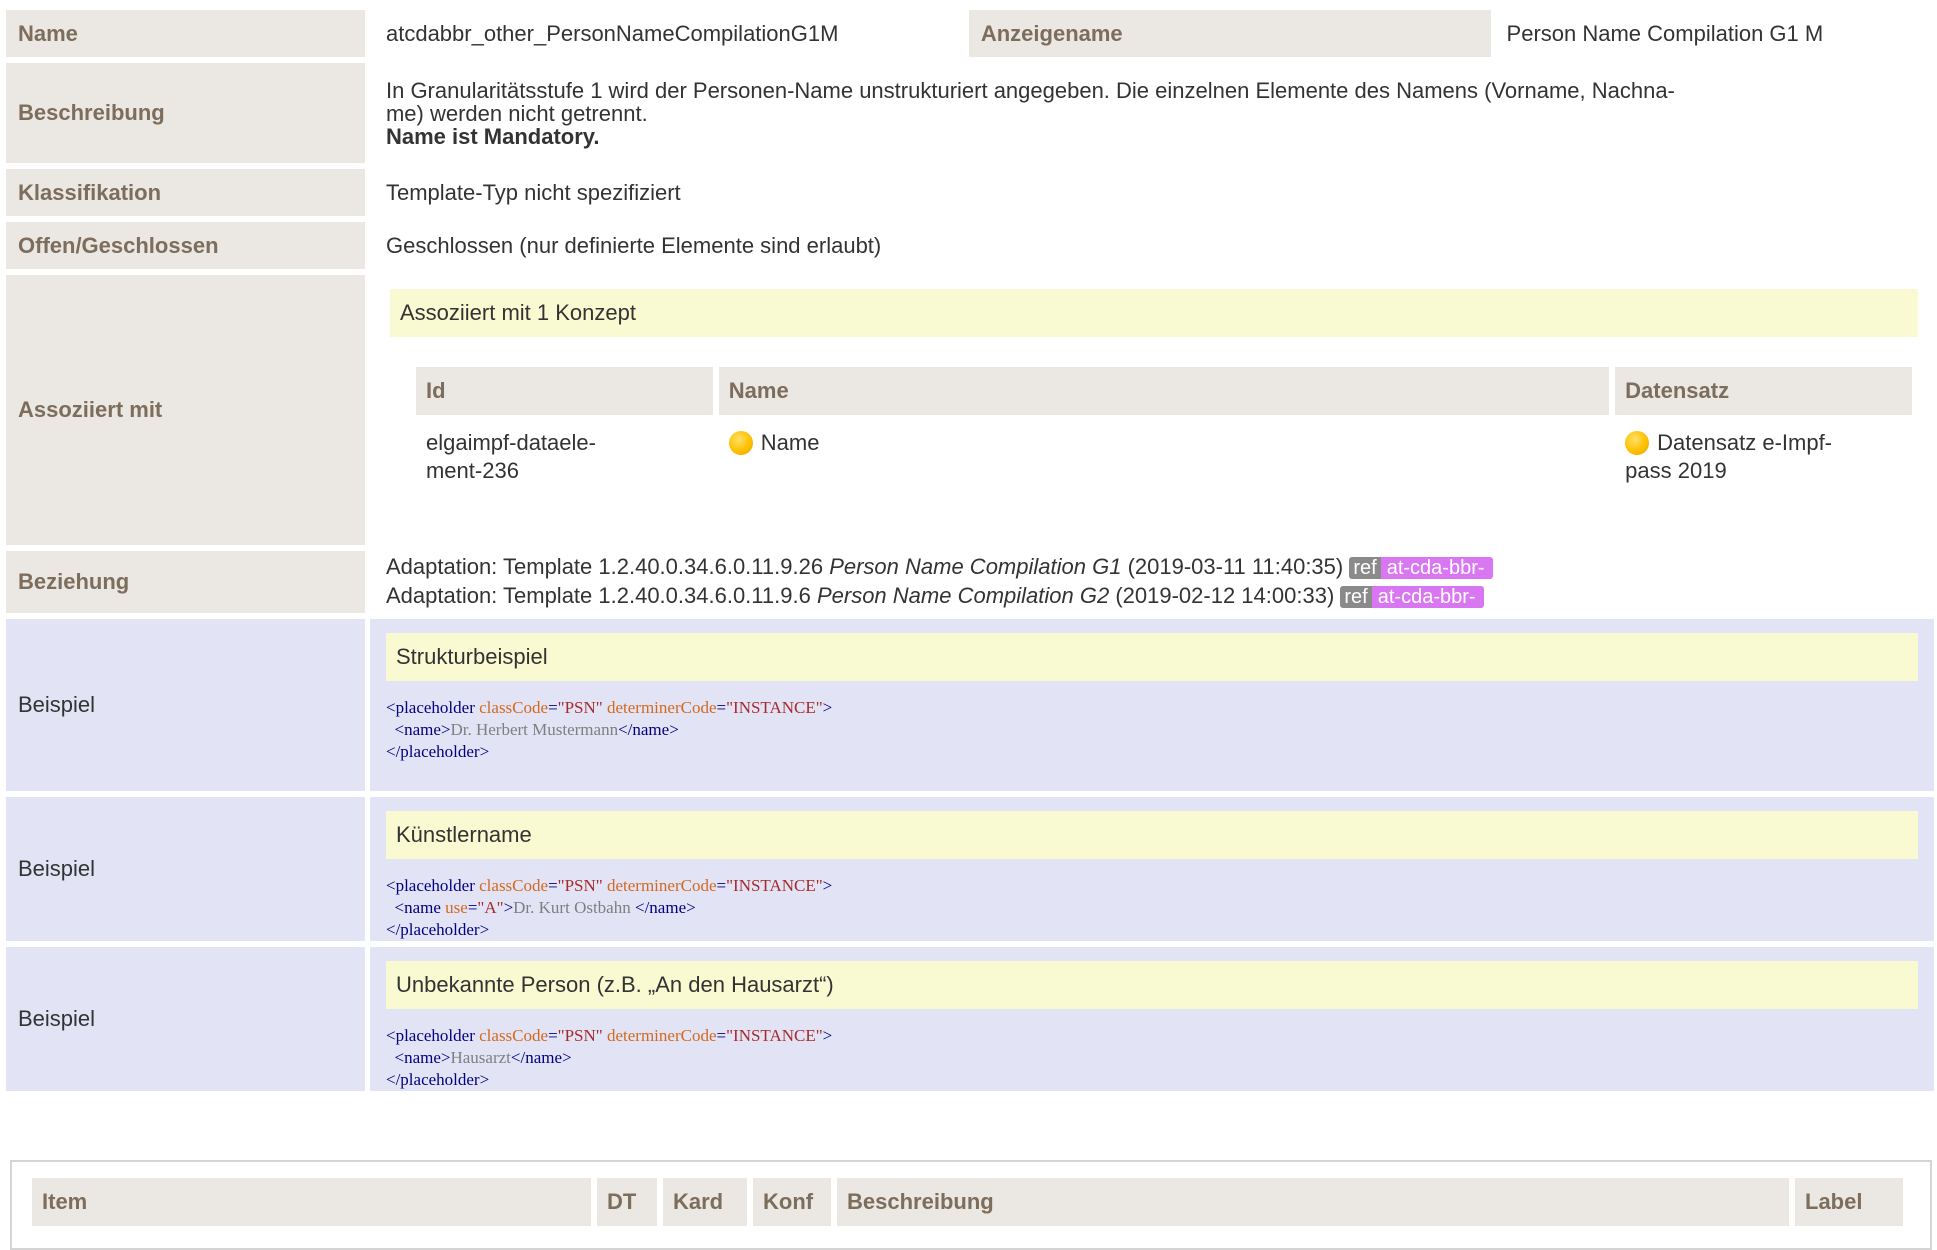 Image resolution: width=1937 pixels, height=1250 pixels. Describe the element at coordinates (627, 1202) in the screenshot. I see `items-col-dt: DT` at that location.